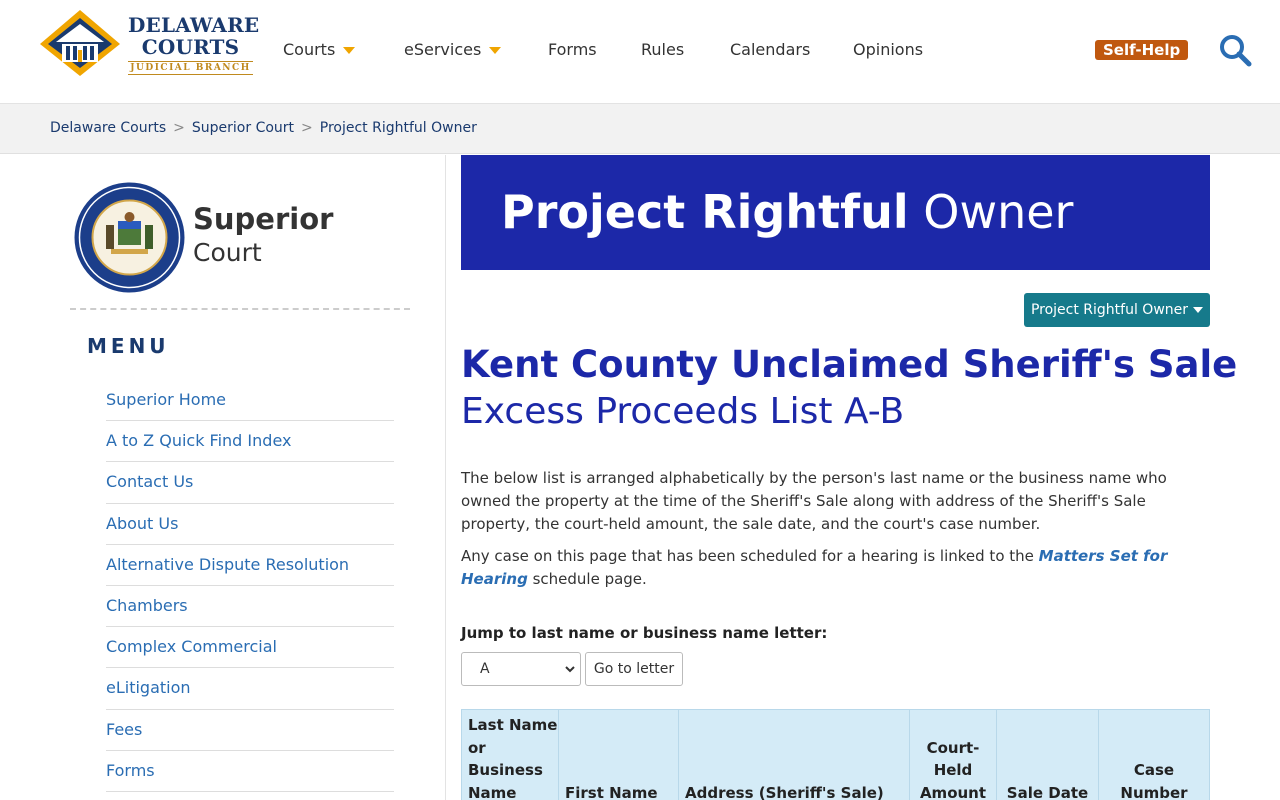  I want to click on hearing-text-after: schedule page., so click(587, 579).